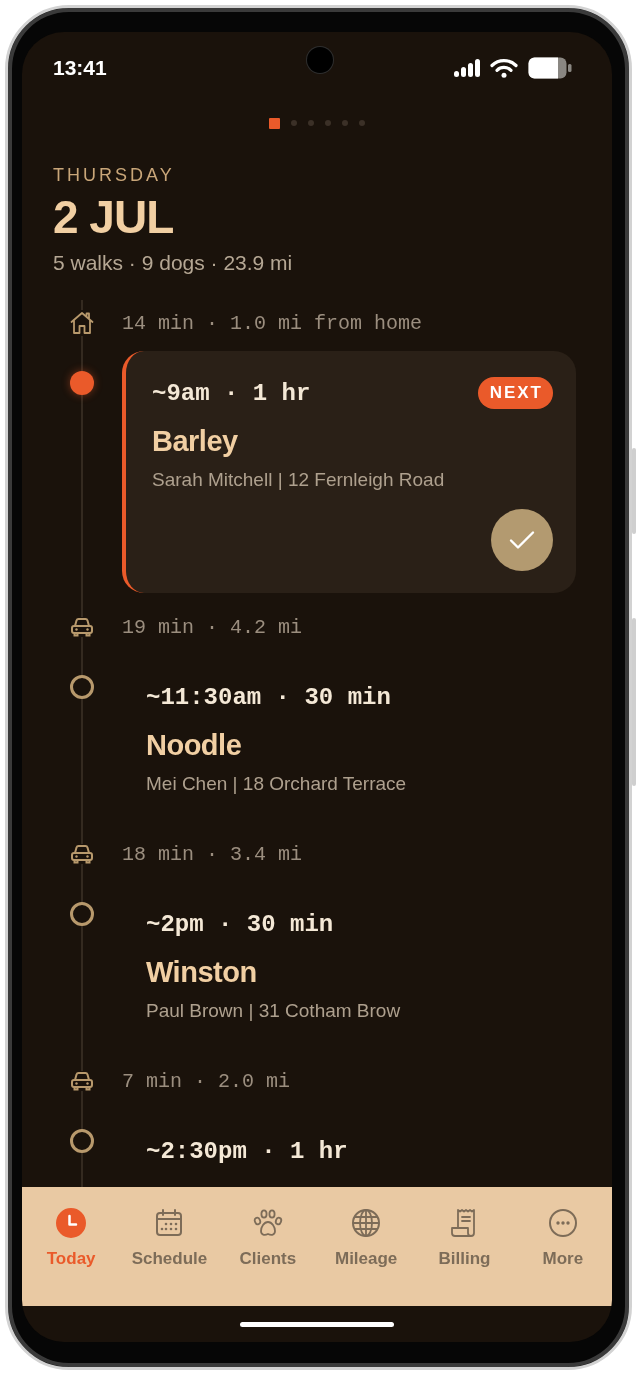 This screenshot has height=1374, width=640. I want to click on nav-tab: More, so click(562, 1246).